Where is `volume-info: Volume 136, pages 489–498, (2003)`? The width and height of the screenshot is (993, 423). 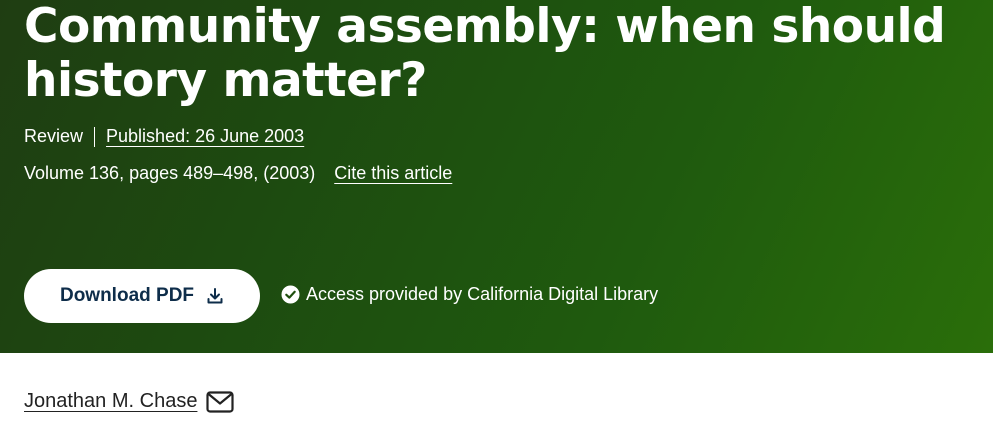 volume-info: Volume 136, pages 489–498, (2003) is located at coordinates (170, 173).